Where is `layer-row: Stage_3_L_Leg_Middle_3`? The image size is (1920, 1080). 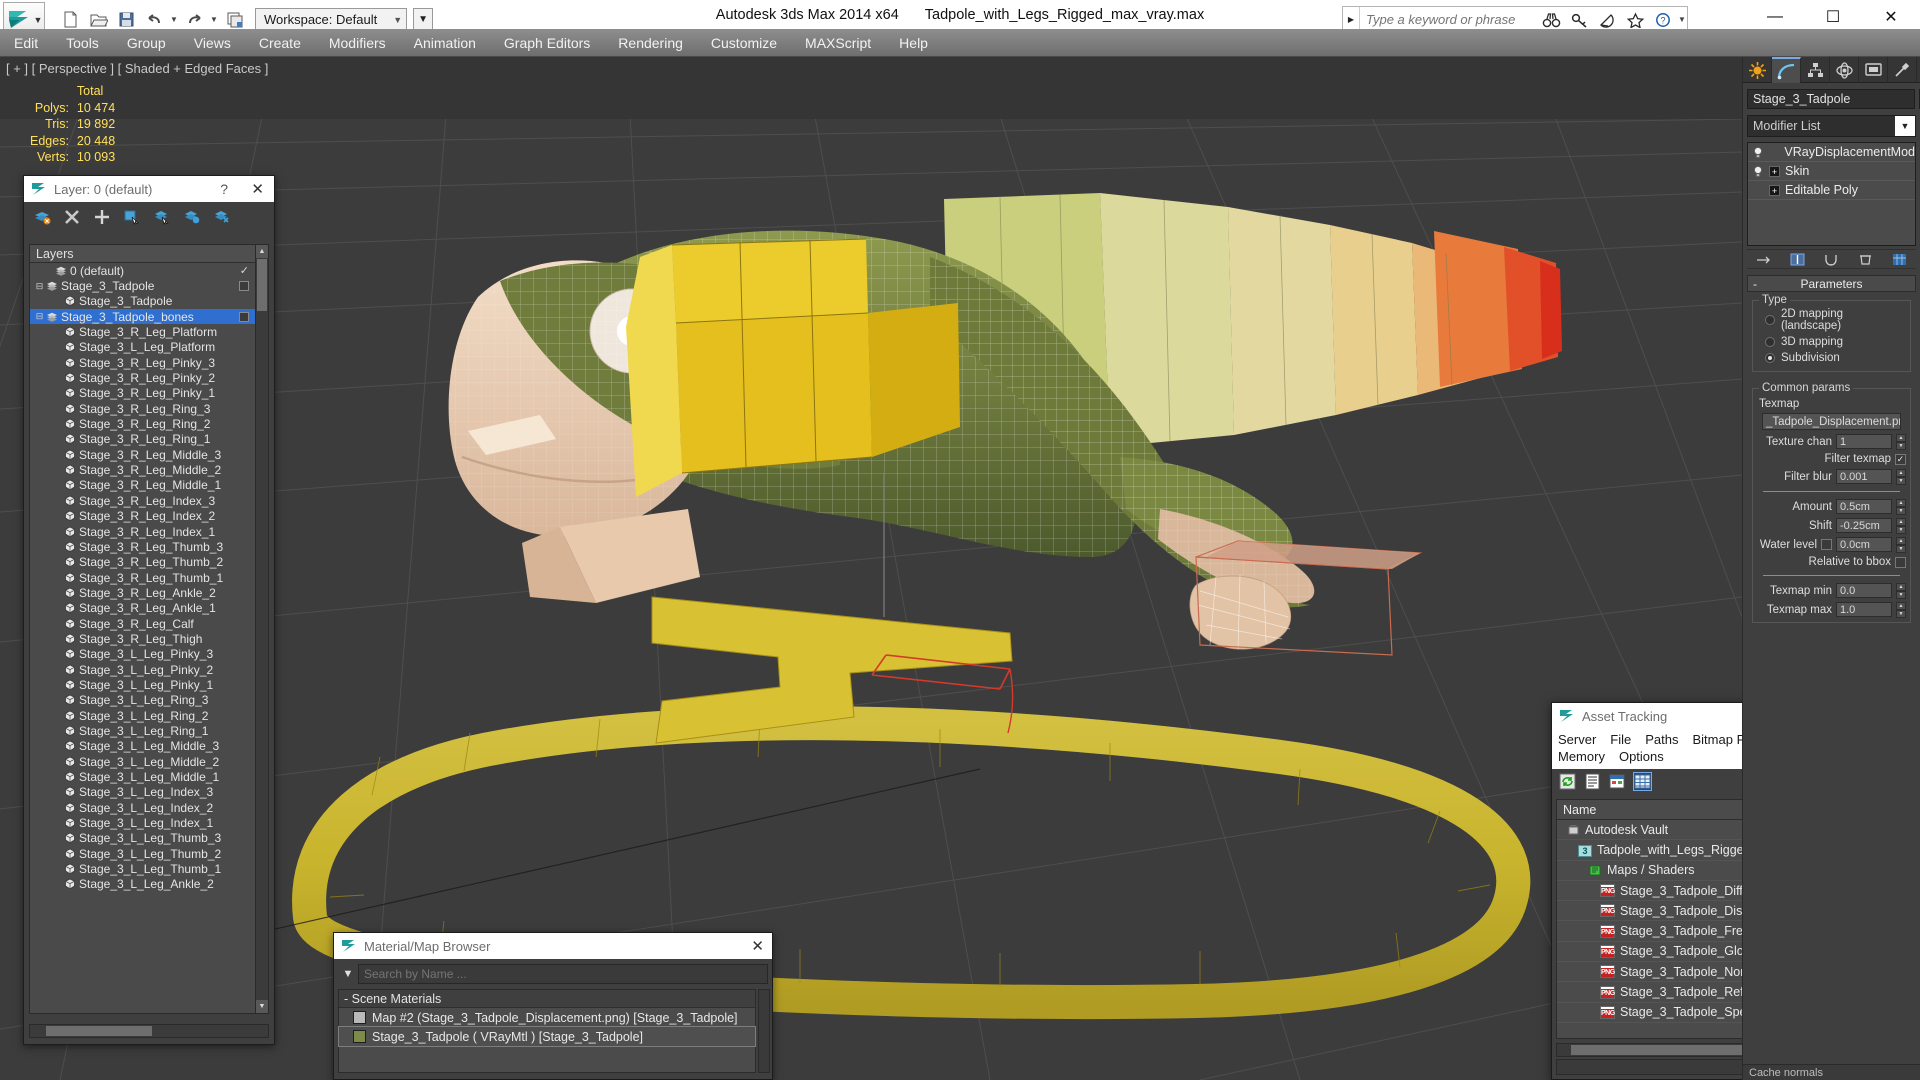 layer-row: Stage_3_L_Leg_Middle_3 is located at coordinates (142, 746).